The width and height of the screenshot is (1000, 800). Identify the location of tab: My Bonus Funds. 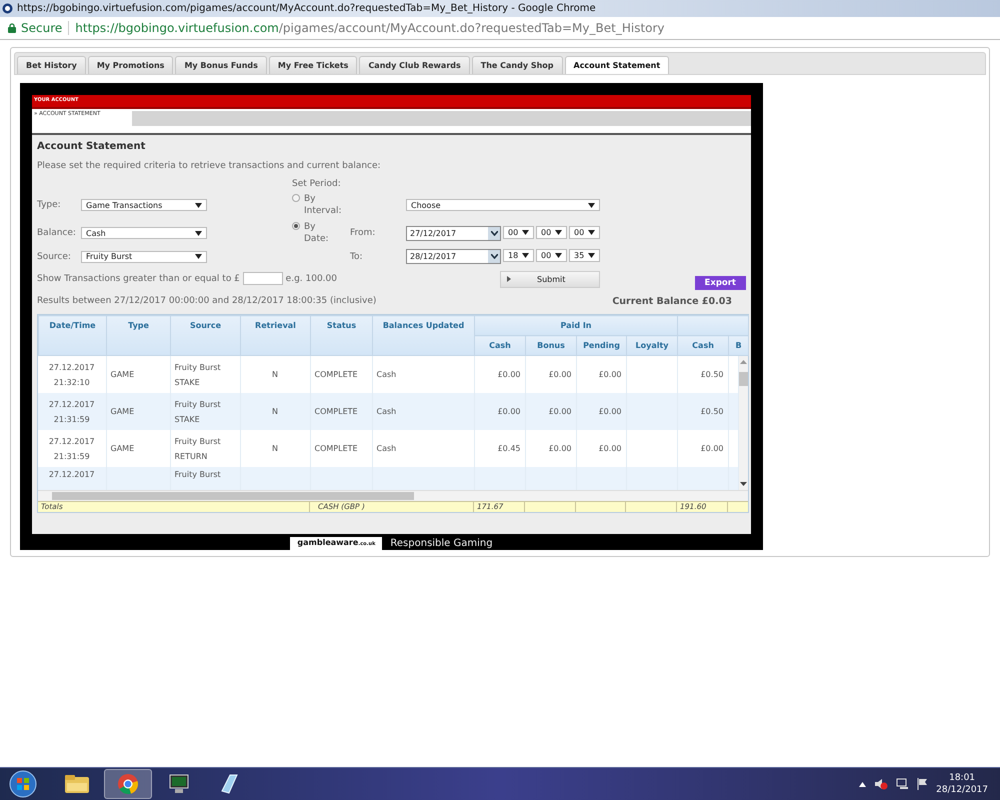
(221, 65).